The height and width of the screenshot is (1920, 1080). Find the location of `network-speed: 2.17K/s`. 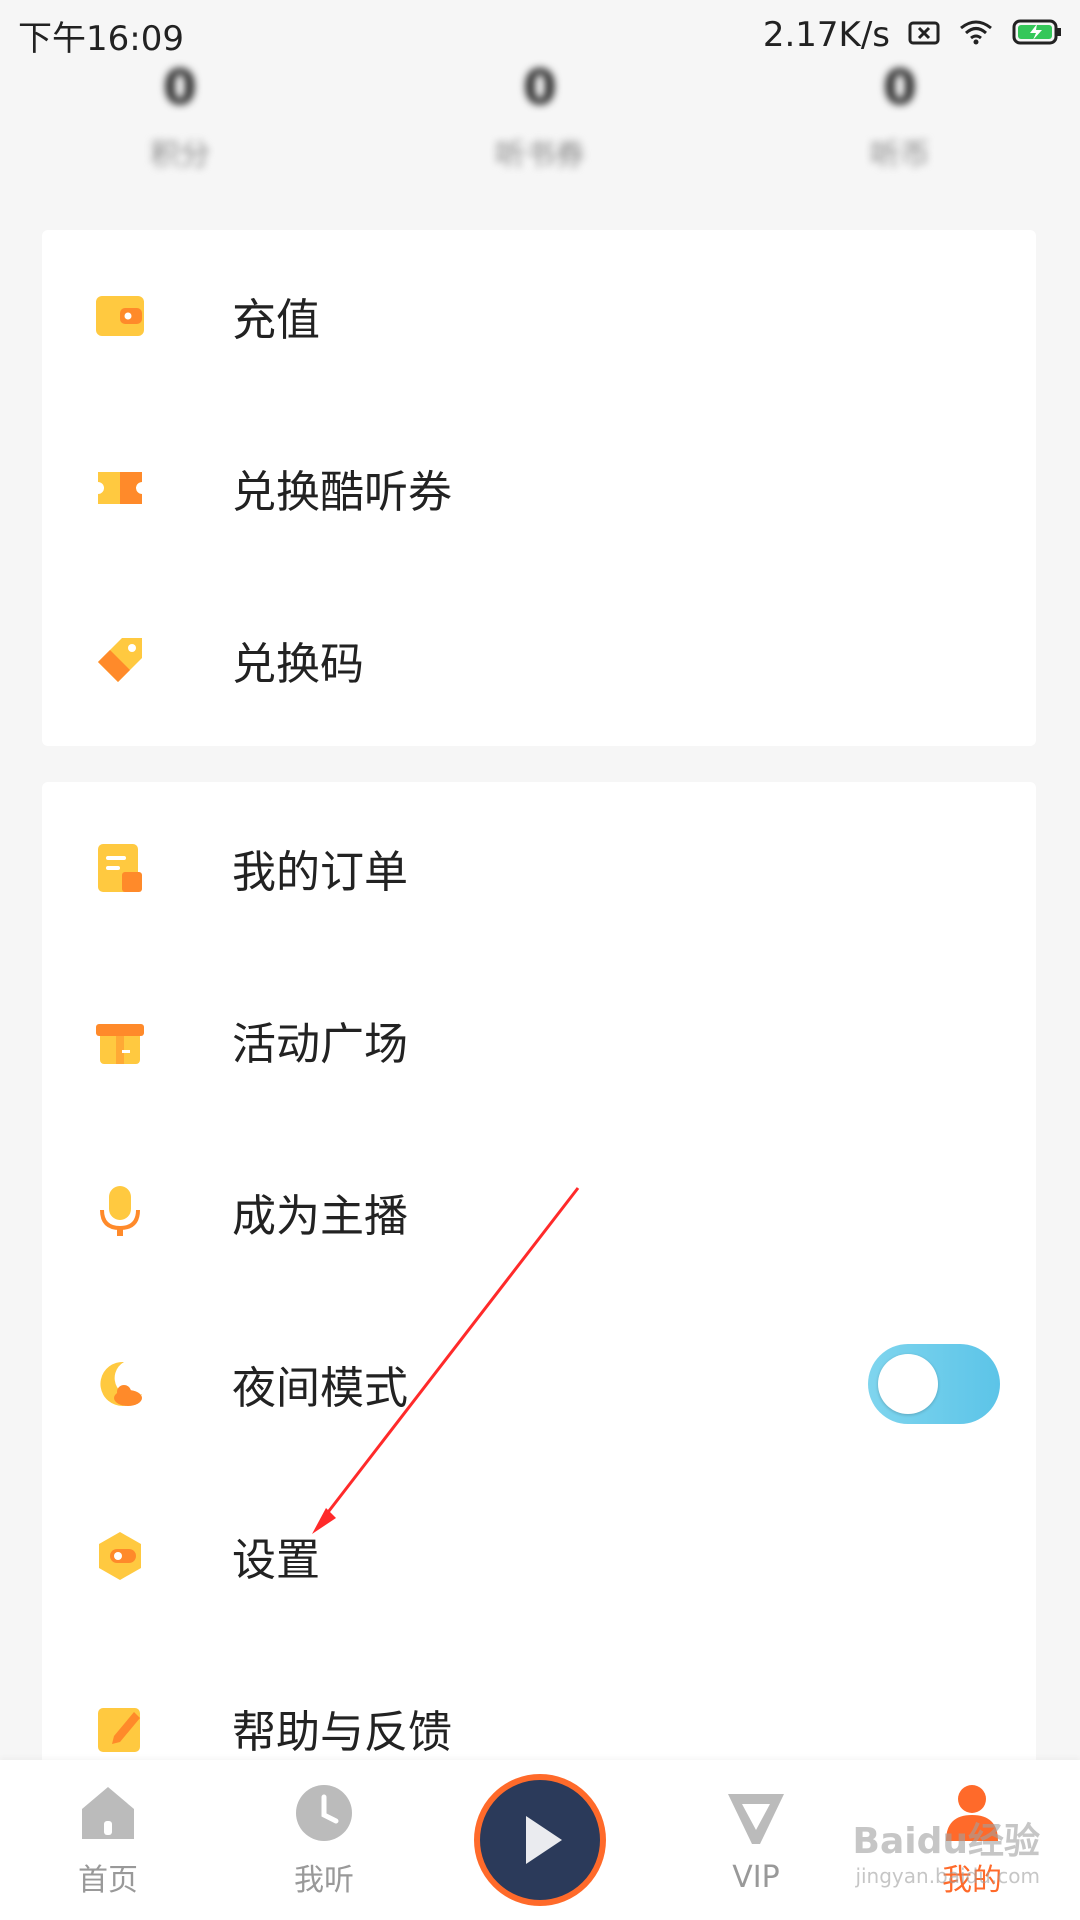

network-speed: 2.17K/s is located at coordinates (826, 35).